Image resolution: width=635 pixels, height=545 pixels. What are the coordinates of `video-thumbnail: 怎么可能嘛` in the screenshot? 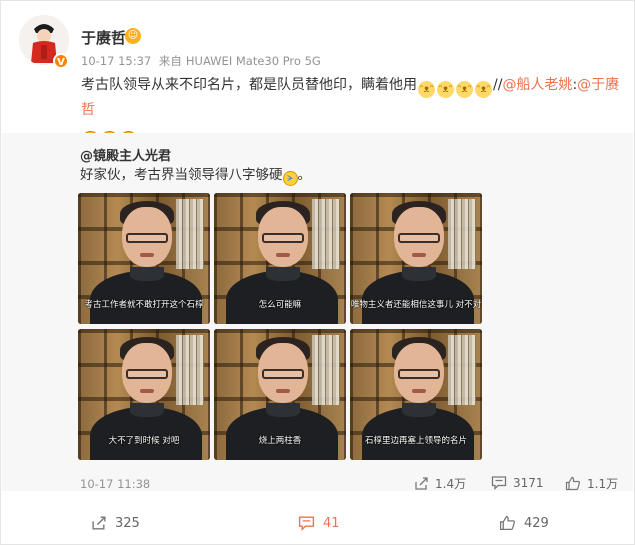 It's located at (280, 258).